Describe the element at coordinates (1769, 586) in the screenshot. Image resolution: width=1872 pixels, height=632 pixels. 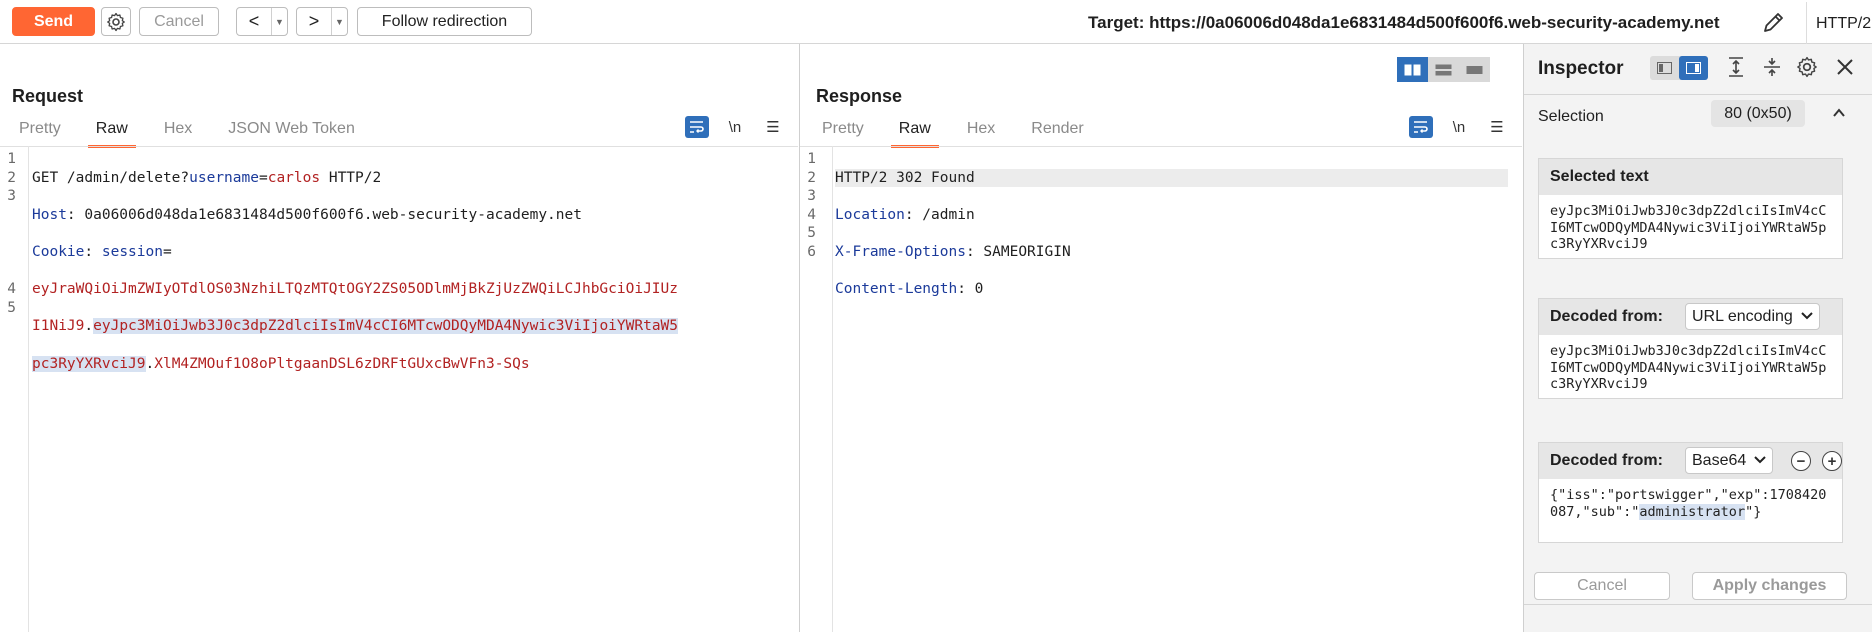
I see `apply-changes-button: Apply changes` at that location.